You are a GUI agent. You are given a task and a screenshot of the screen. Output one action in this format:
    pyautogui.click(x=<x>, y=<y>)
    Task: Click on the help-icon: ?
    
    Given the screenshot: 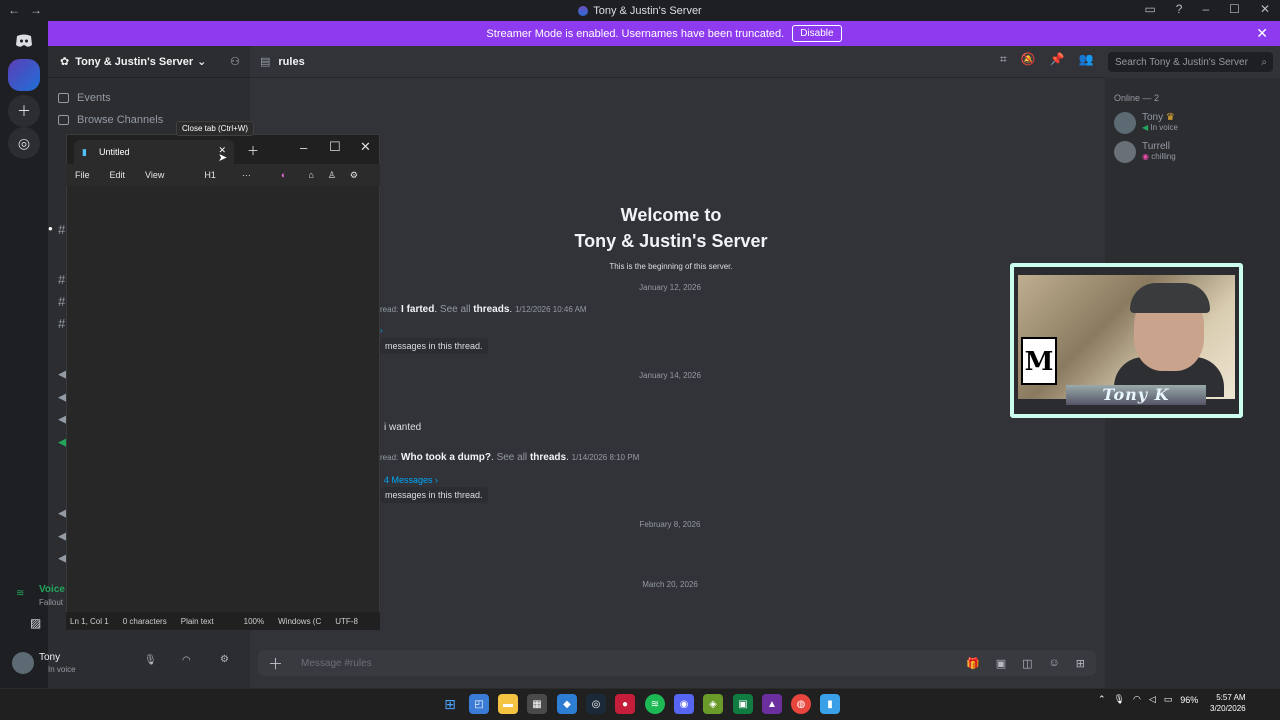 What is the action you would take?
    pyautogui.click(x=1179, y=9)
    